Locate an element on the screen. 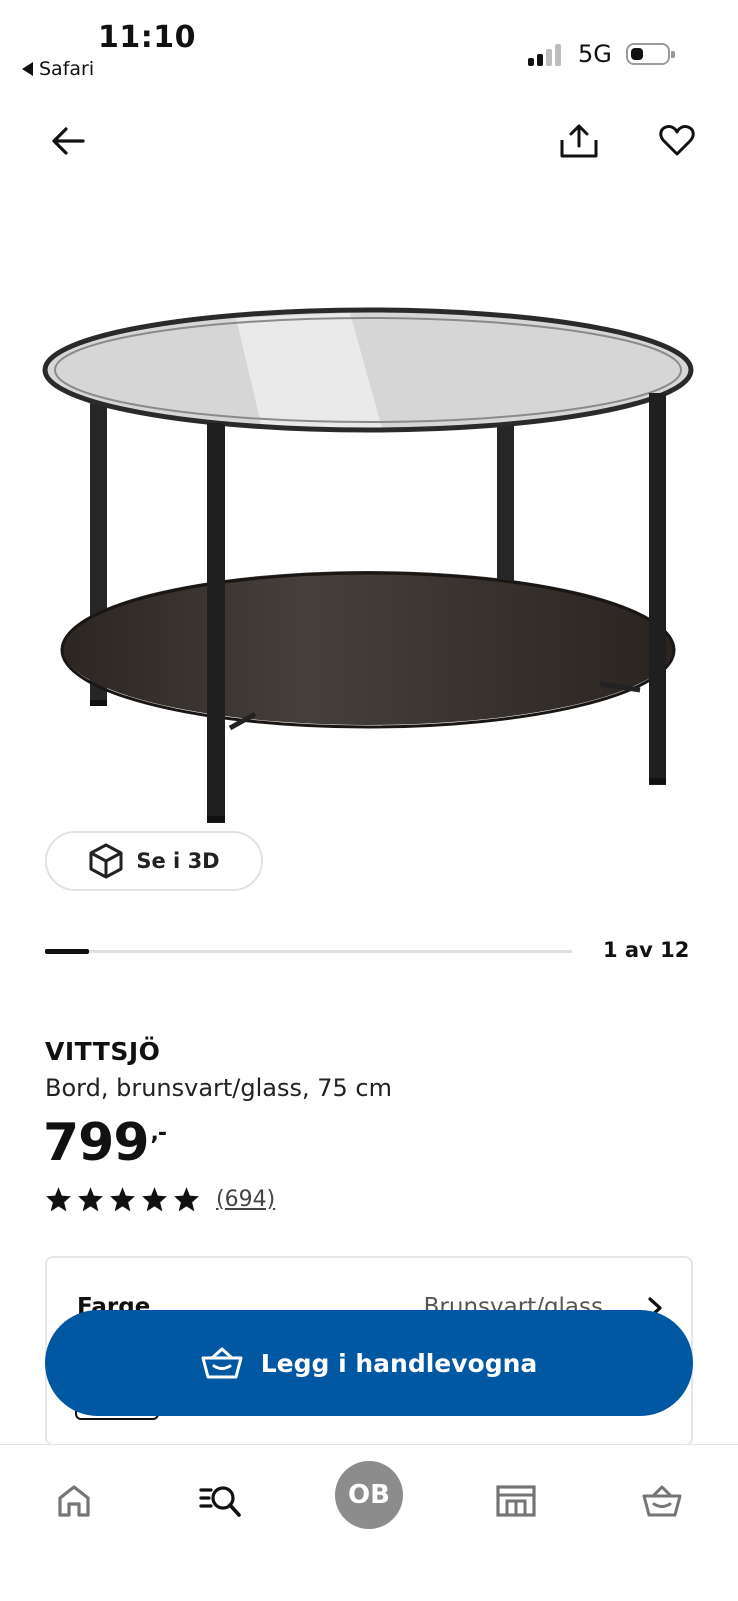 The width and height of the screenshot is (738, 1601). product-description: Bord, brunsvart/glass, 75 cm is located at coordinates (219, 1088).